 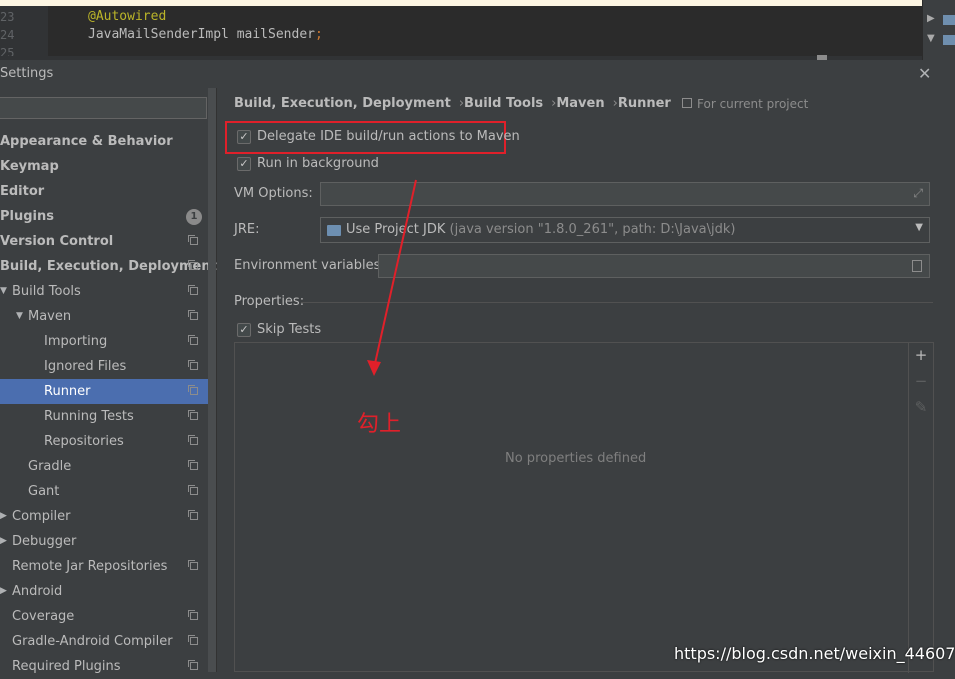 What do you see at coordinates (931, 38) in the screenshot?
I see `collapse-down-icon: ▼` at bounding box center [931, 38].